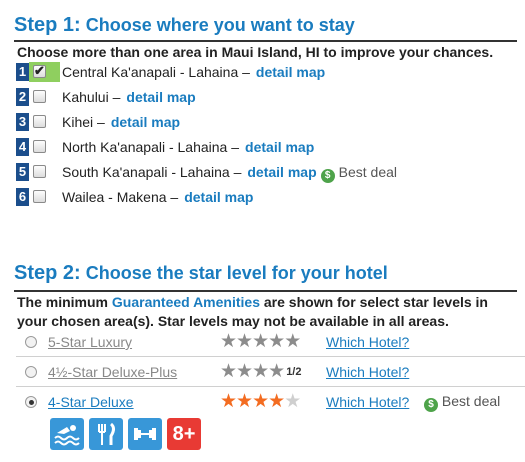  What do you see at coordinates (112, 372) in the screenshot?
I see `star-level-label: 4½-Star Deluxe-Plus` at bounding box center [112, 372].